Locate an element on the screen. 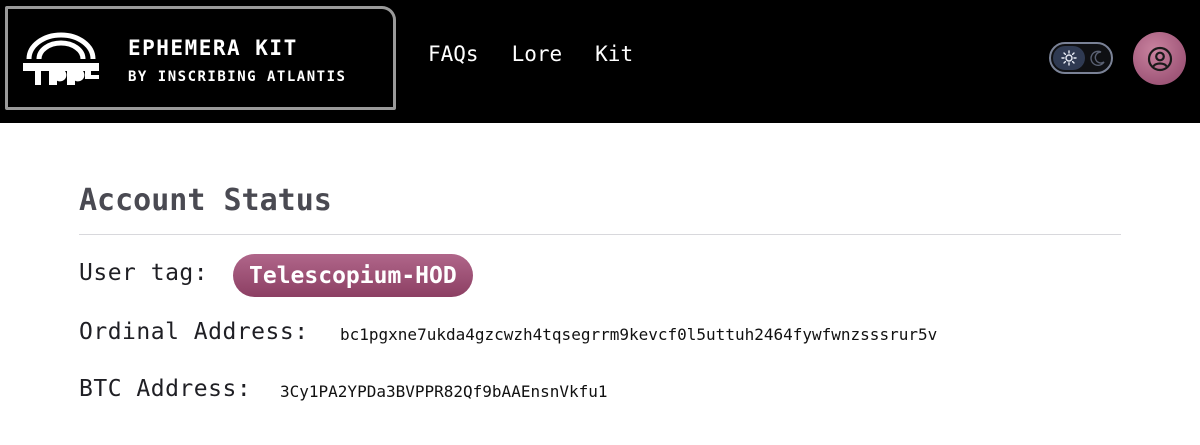 The height and width of the screenshot is (445, 1200). btc-address-label: BTC Address: is located at coordinates (165, 389).